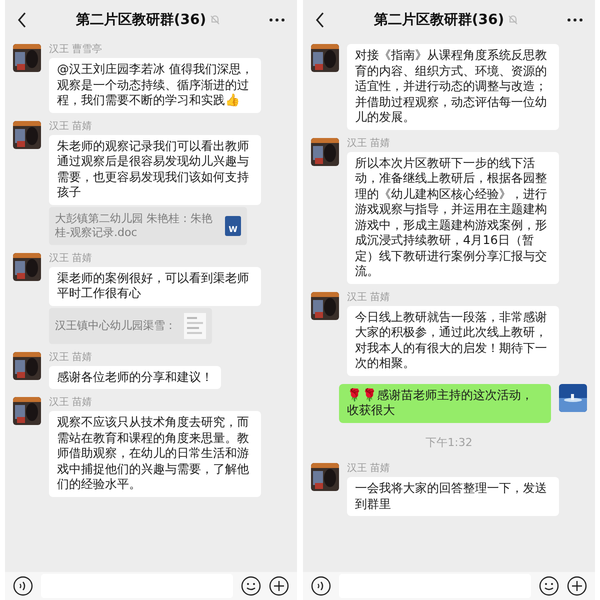 The width and height of the screenshot is (600, 600). I want to click on quote-text: 汉王镇中心幼儿园渠雪：, so click(115, 325).